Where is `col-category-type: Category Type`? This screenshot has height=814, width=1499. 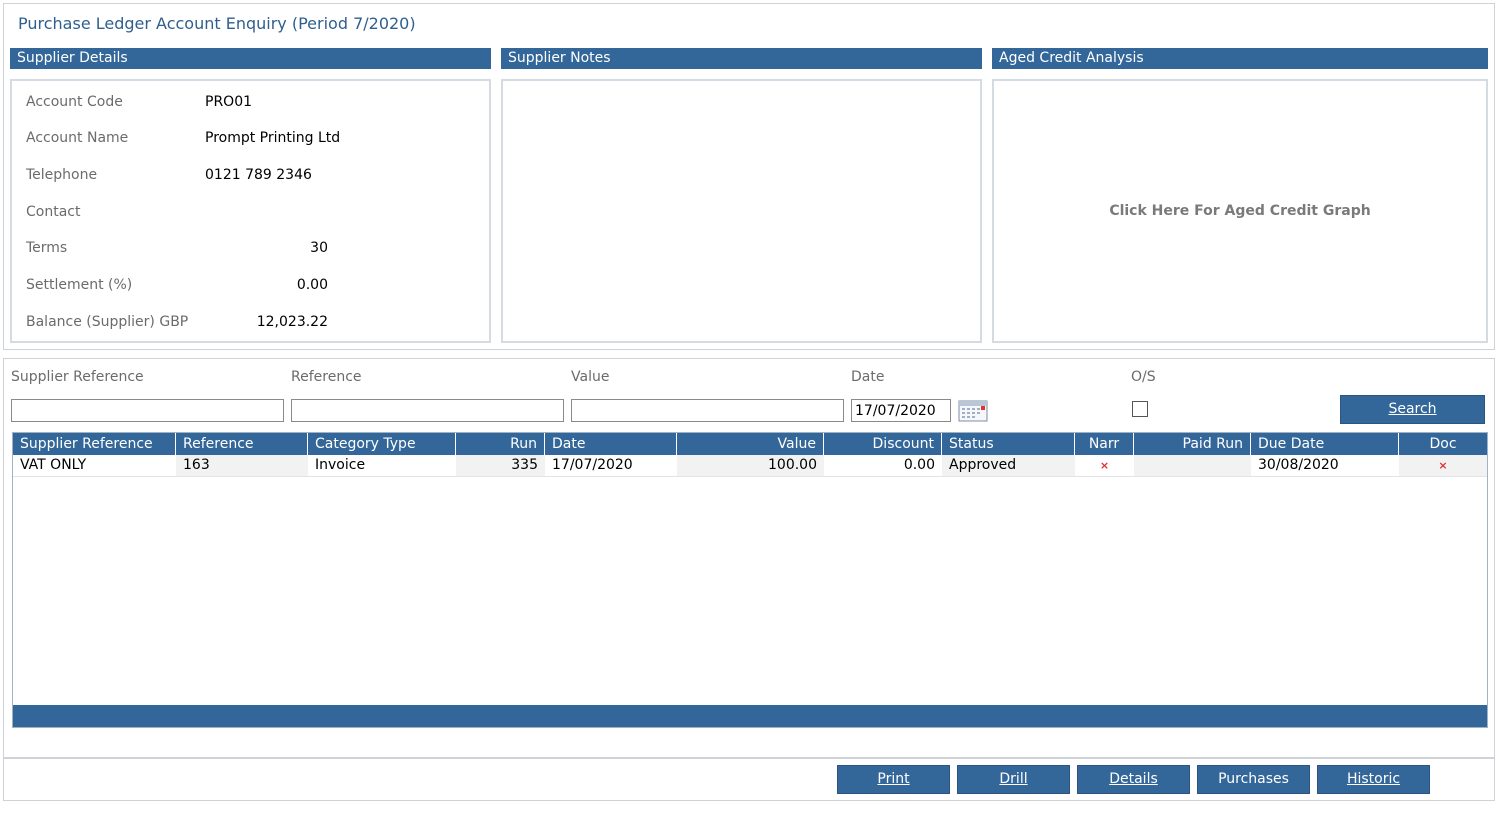
col-category-type: Category Type is located at coordinates (382, 444).